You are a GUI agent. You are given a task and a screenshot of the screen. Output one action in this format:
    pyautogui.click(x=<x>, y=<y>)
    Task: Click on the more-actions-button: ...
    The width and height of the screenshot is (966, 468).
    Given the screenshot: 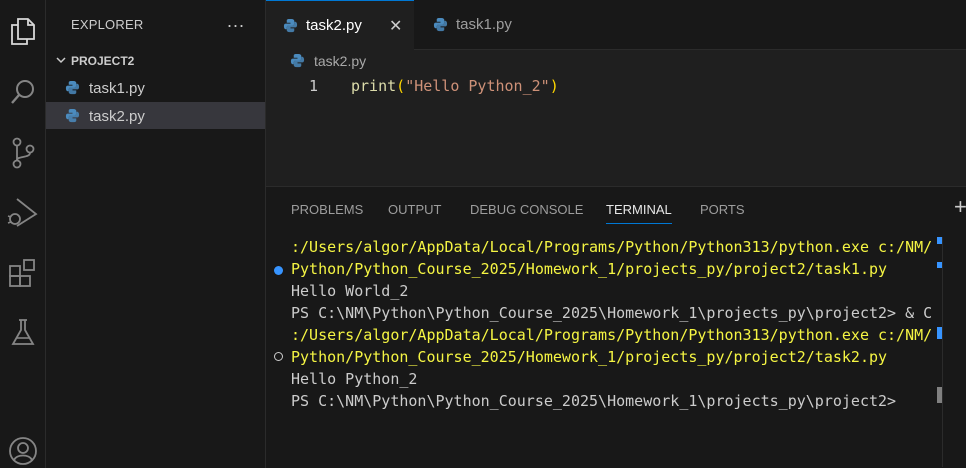 What is the action you would take?
    pyautogui.click(x=236, y=21)
    